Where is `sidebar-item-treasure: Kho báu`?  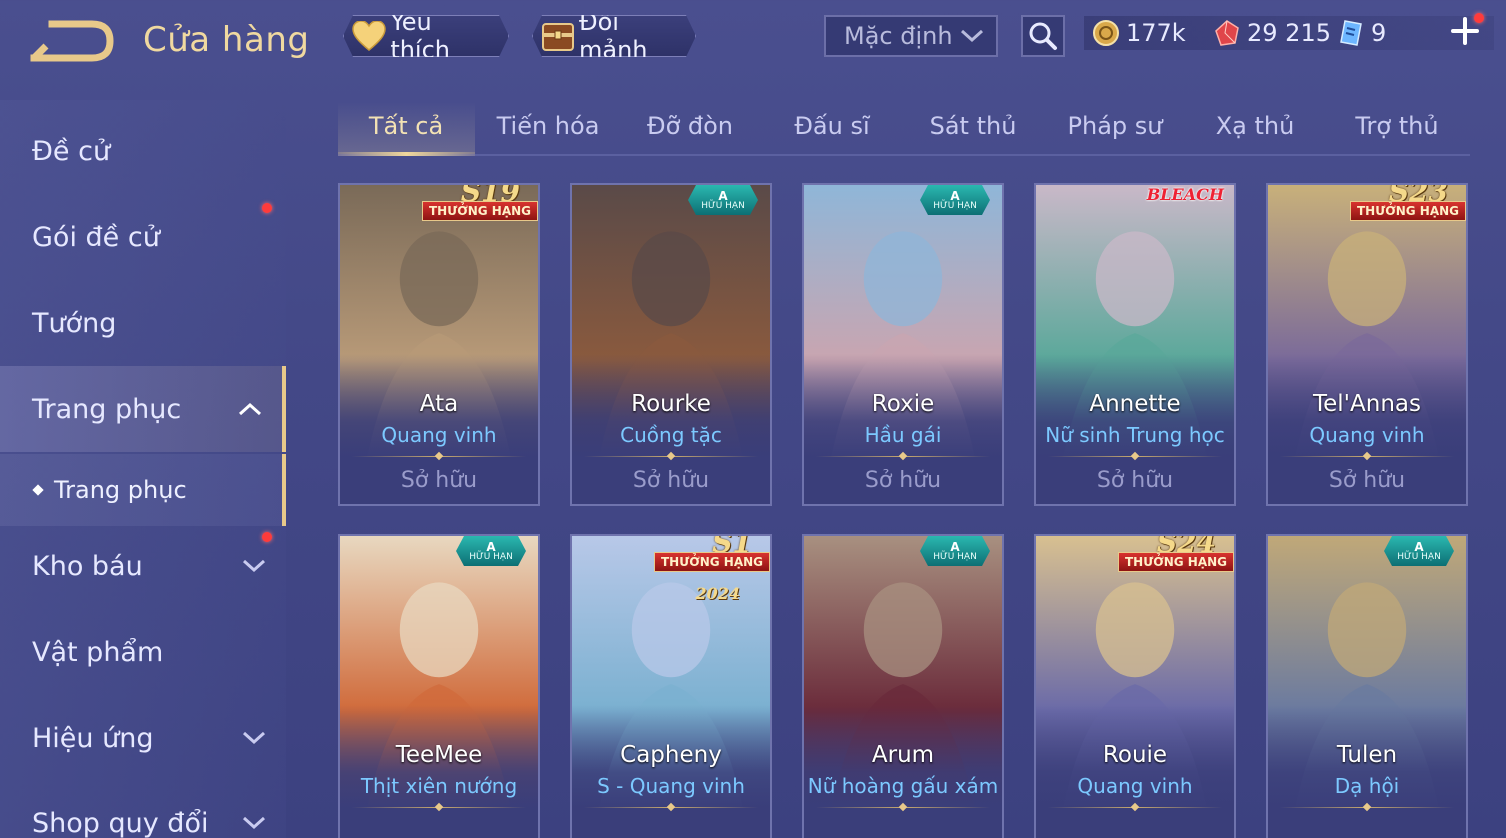
sidebar-item-treasure: Kho báu is located at coordinates (143, 566).